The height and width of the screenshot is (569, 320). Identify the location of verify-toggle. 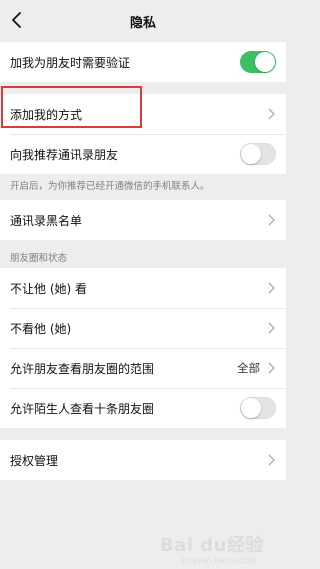
(258, 62).